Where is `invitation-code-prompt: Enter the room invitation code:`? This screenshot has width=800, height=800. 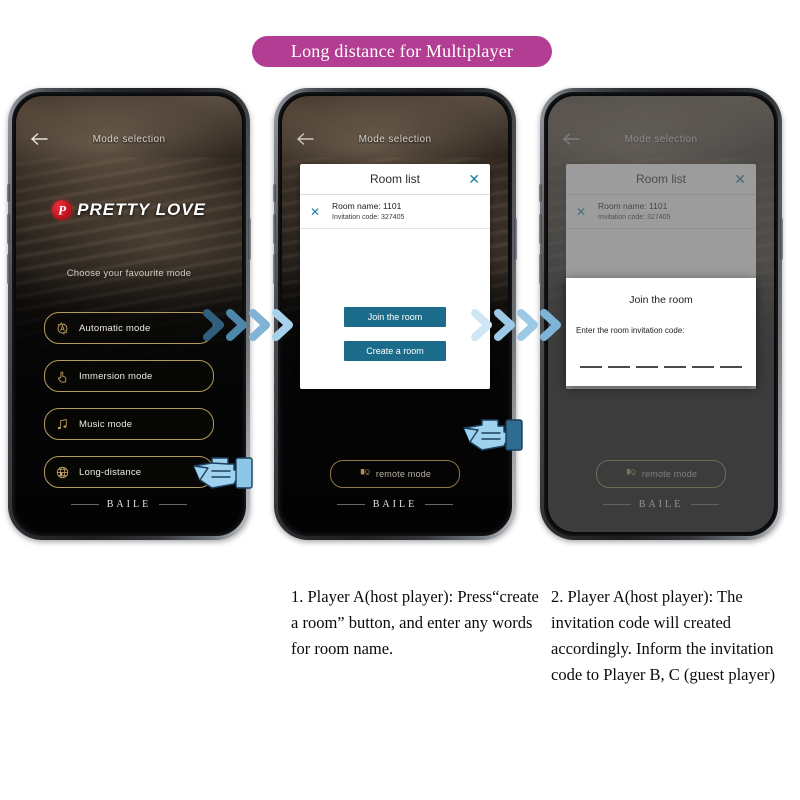 invitation-code-prompt: Enter the room invitation code: is located at coordinates (630, 330).